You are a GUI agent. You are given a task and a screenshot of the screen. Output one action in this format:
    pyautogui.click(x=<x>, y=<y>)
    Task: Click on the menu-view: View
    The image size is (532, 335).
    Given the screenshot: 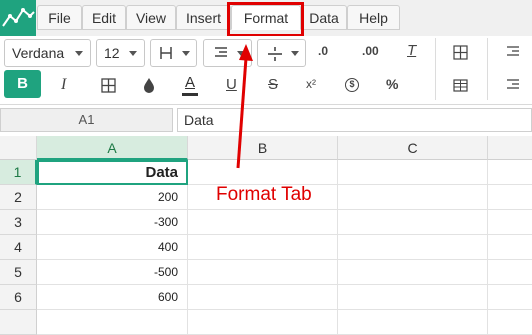 What is the action you would take?
    pyautogui.click(x=151, y=17)
    